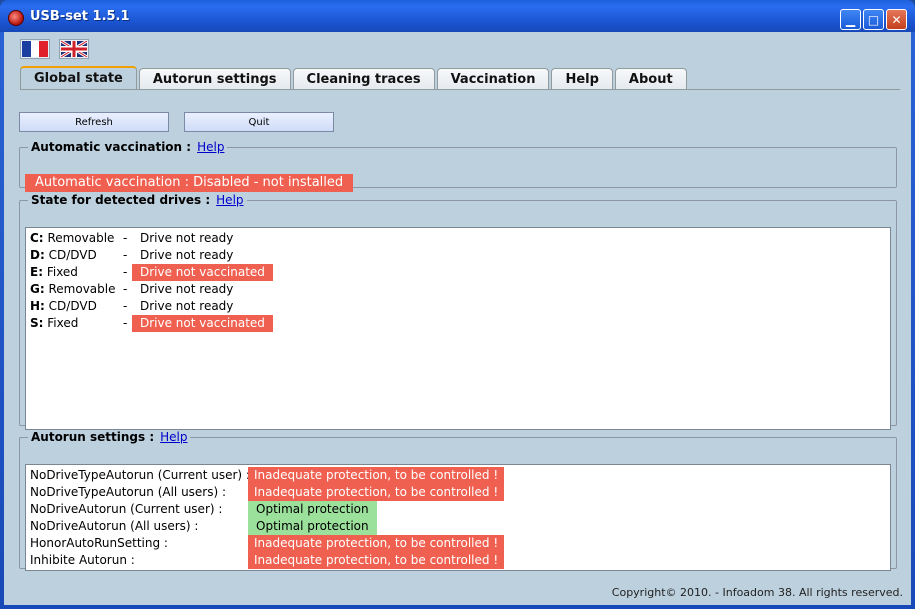 The height and width of the screenshot is (609, 915). I want to click on auto-vaccination-help-link: Help, so click(210, 147).